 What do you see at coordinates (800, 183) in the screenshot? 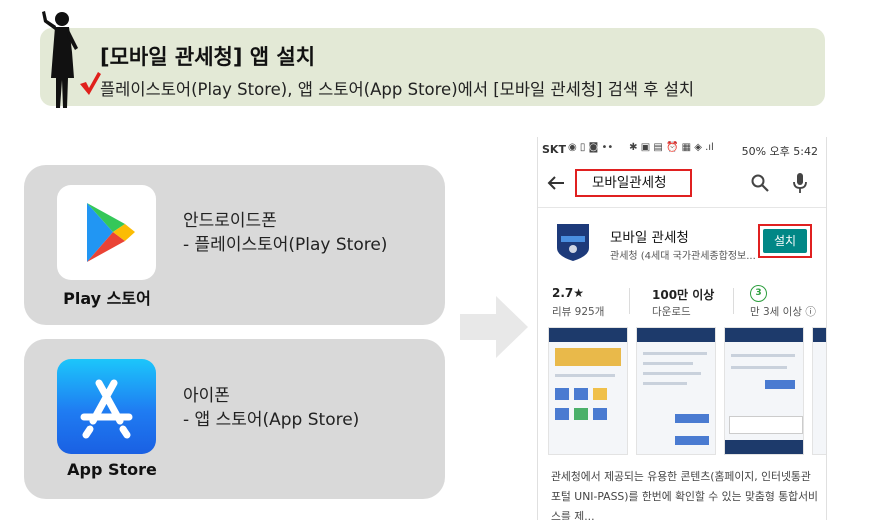
I see `microphone-icon` at bounding box center [800, 183].